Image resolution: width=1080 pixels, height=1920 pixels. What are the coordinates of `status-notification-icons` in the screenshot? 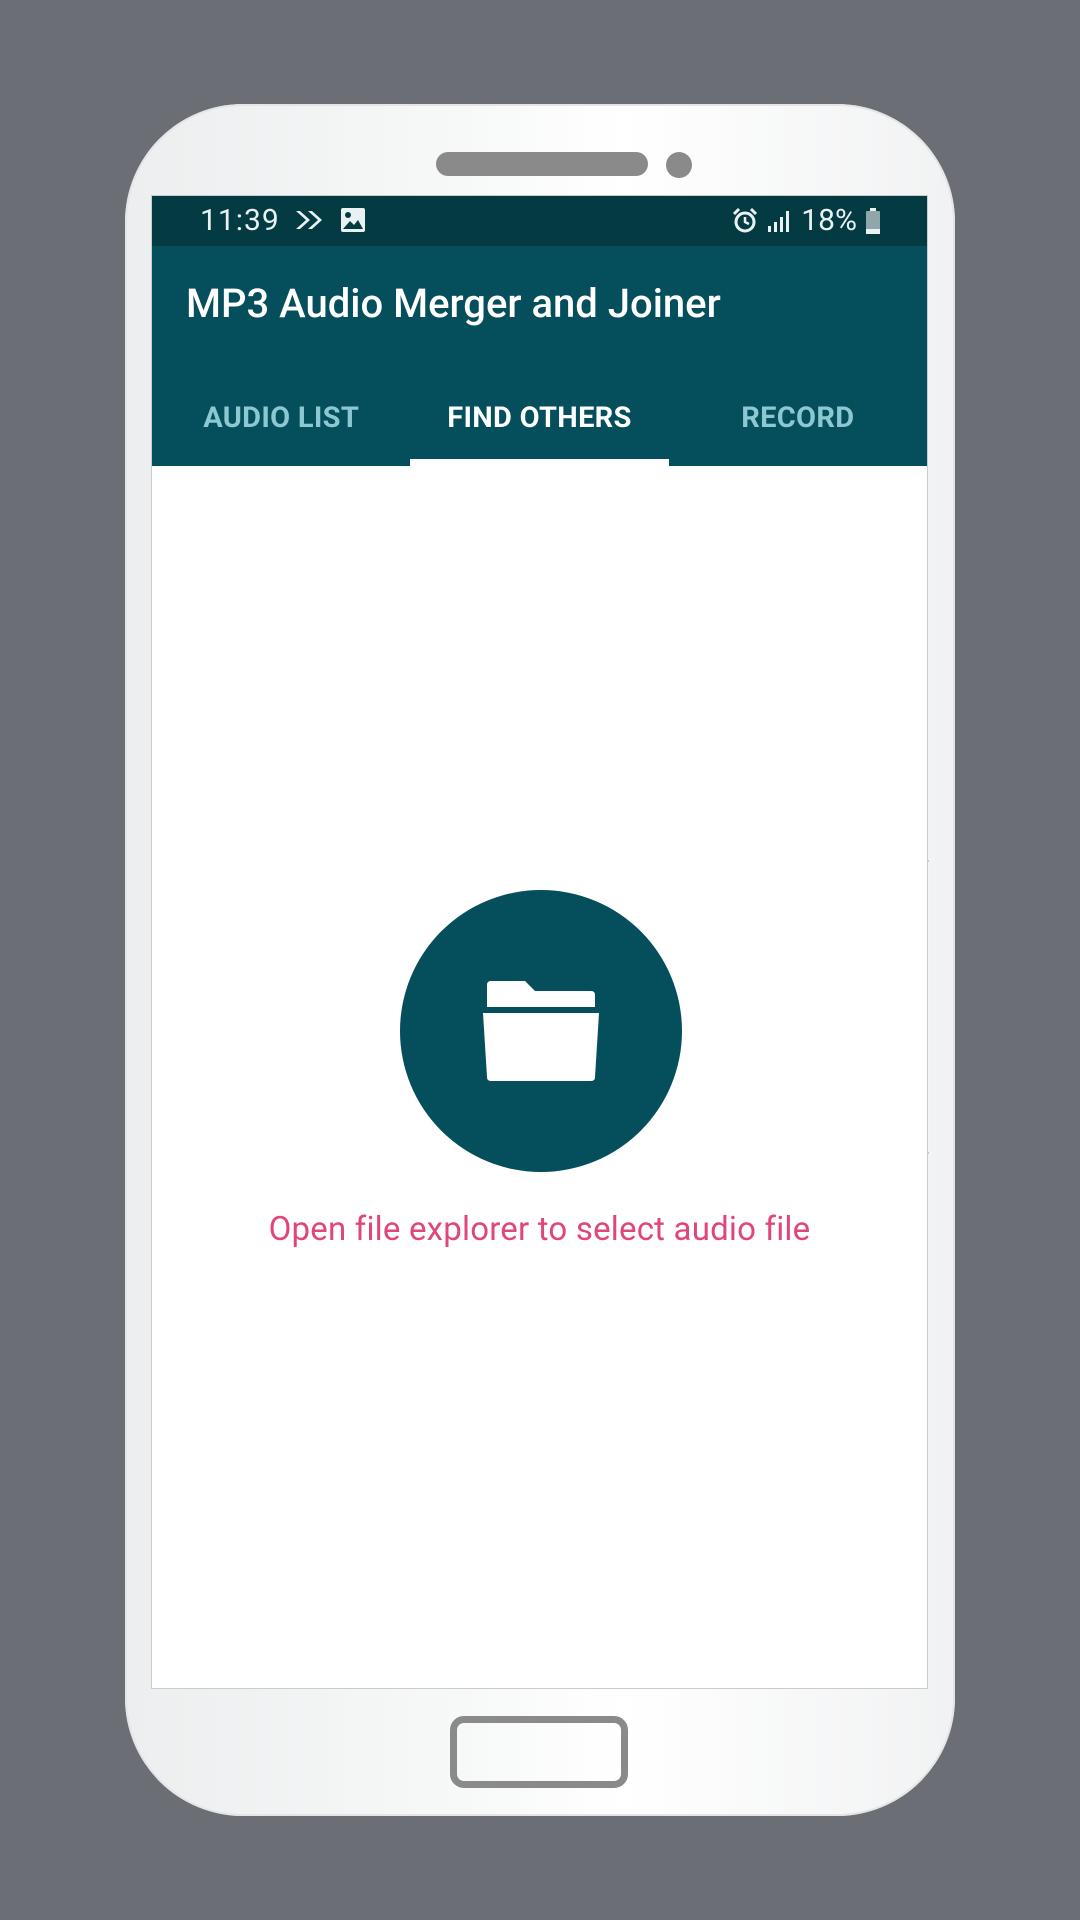 It's located at (330, 220).